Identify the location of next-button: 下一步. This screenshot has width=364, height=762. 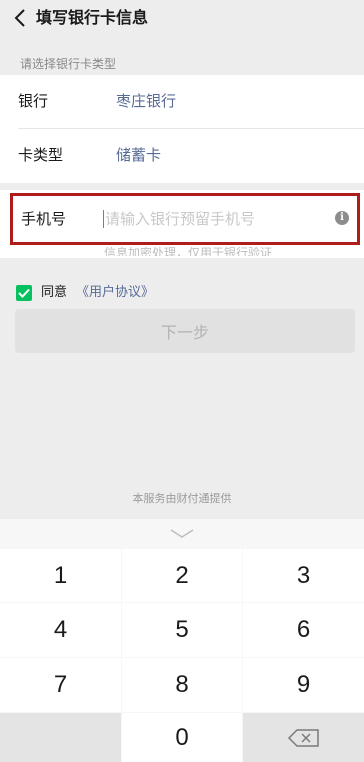
(185, 331).